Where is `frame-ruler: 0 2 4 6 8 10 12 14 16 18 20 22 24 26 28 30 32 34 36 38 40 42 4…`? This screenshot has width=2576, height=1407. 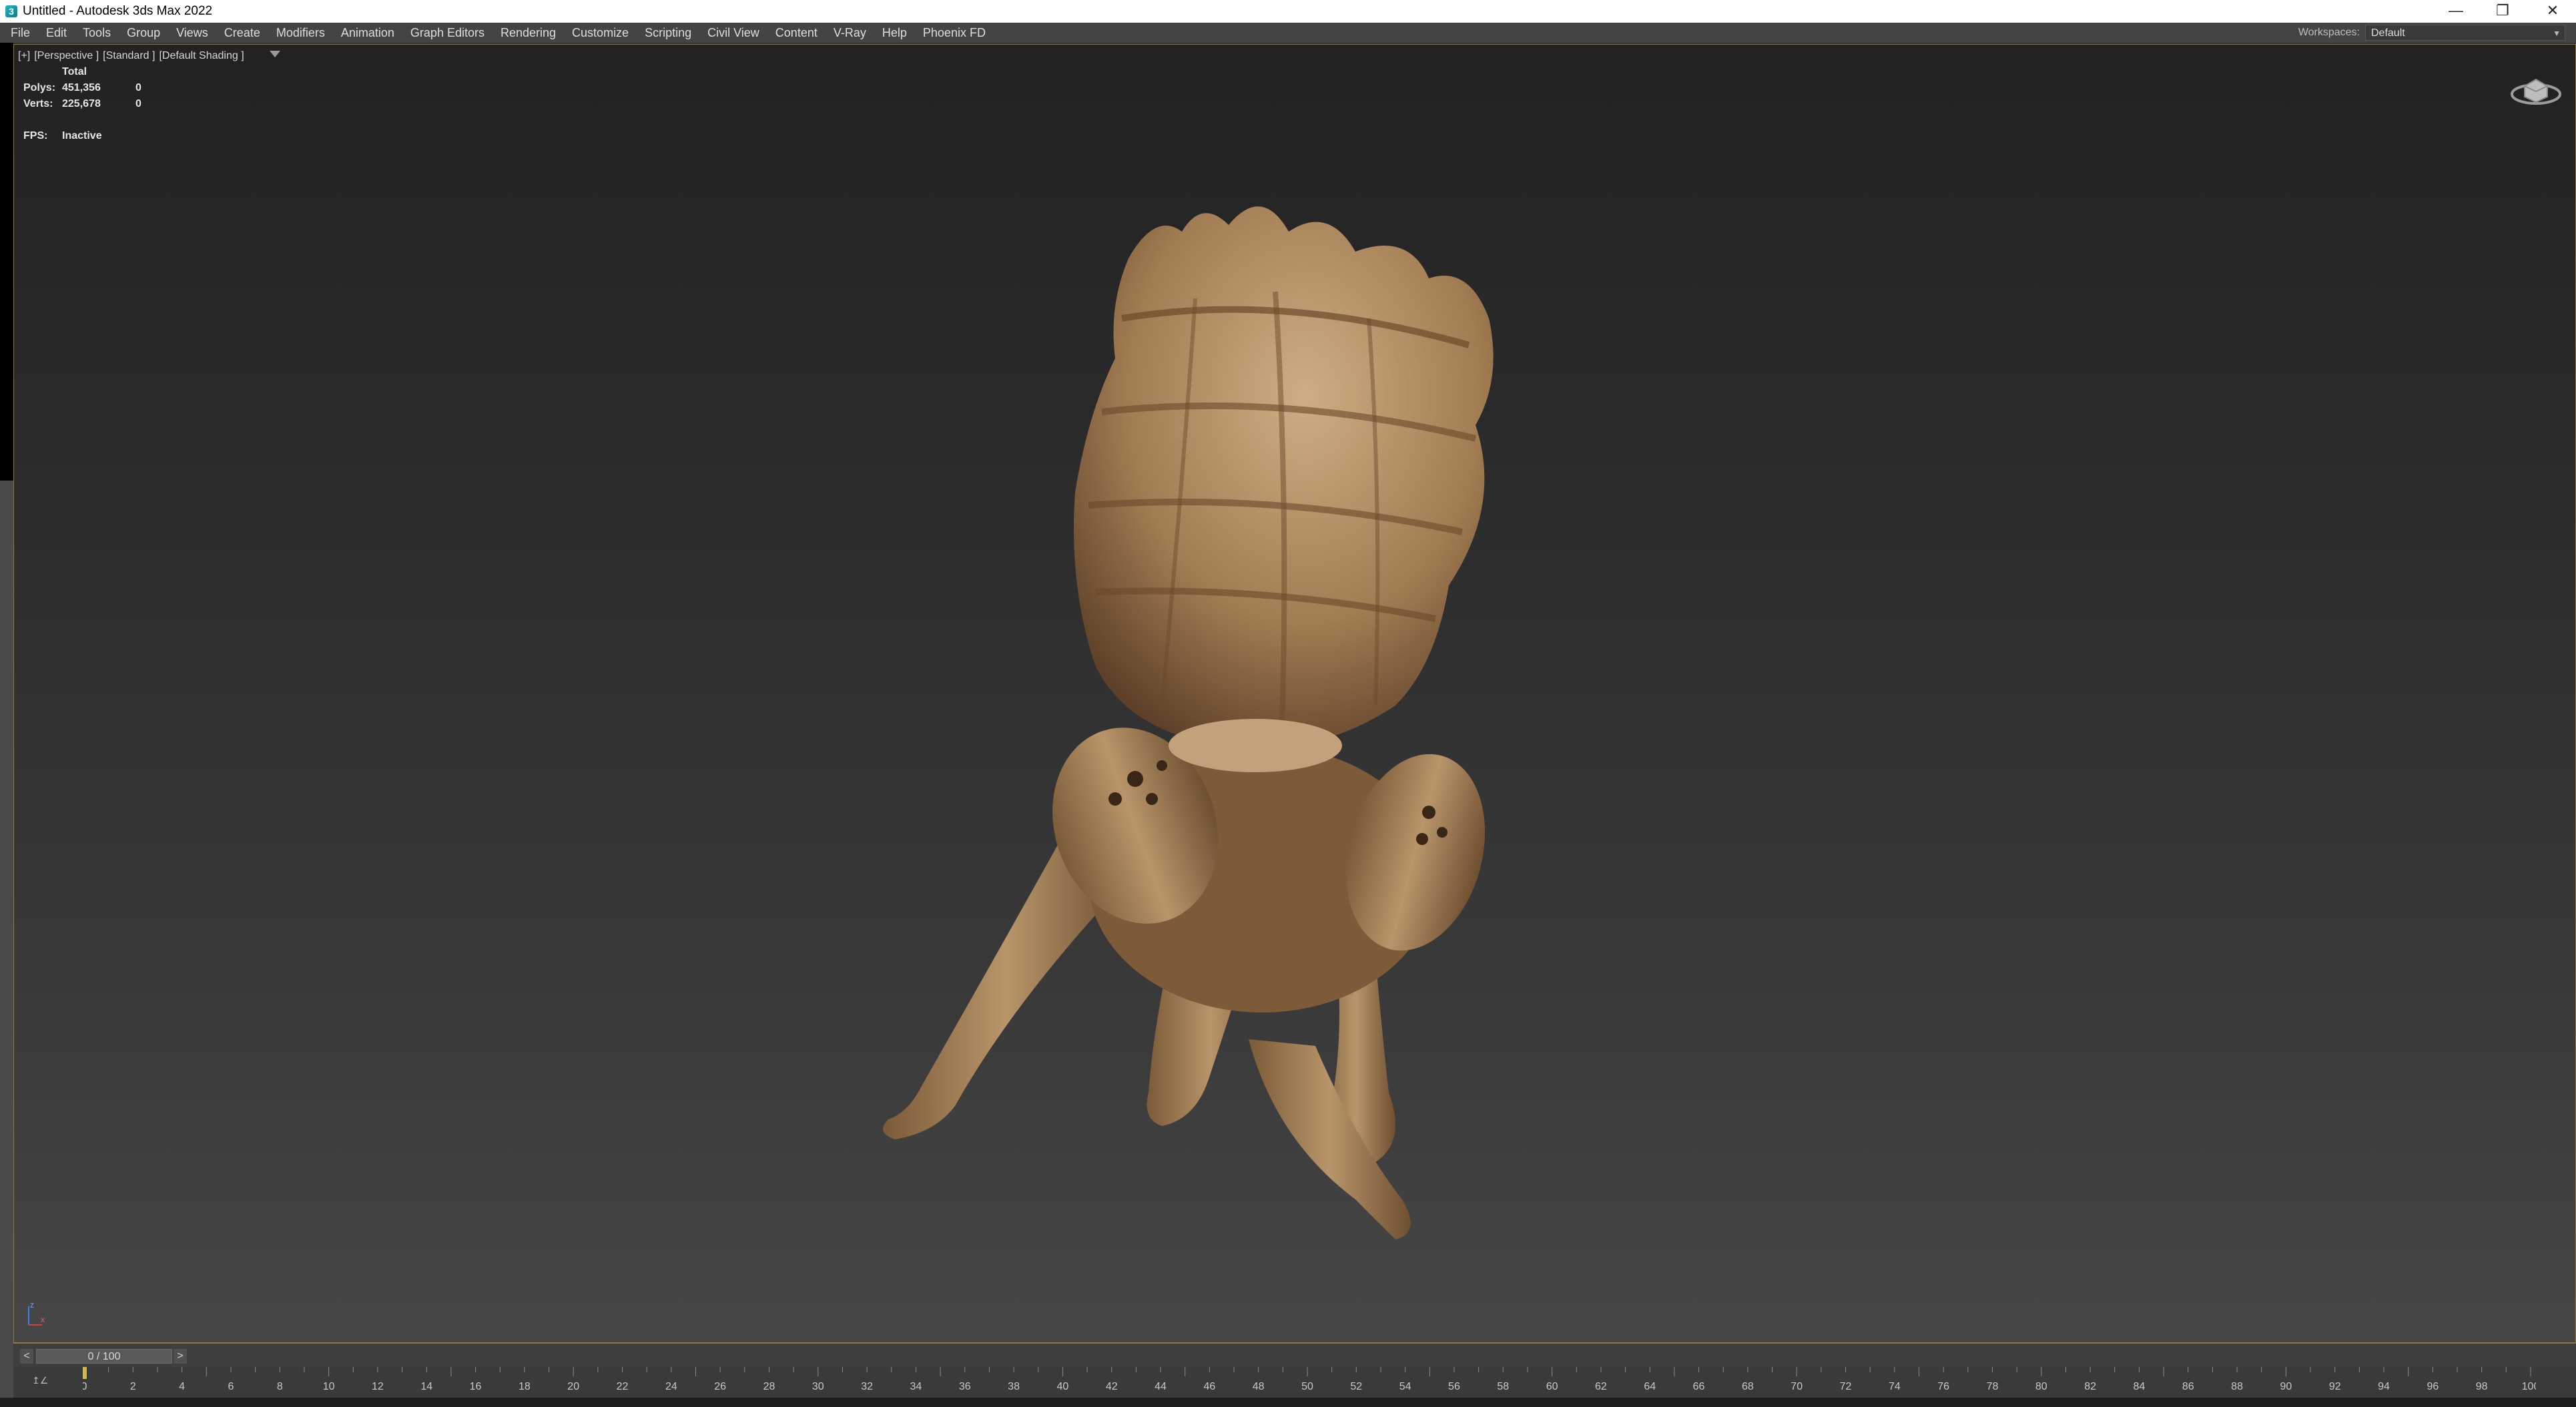 frame-ruler: 0 2 4 6 8 10 12 14 16 18 20 22 24 26 28 30 32 34 36 38 40 42 4… is located at coordinates (1309, 1382).